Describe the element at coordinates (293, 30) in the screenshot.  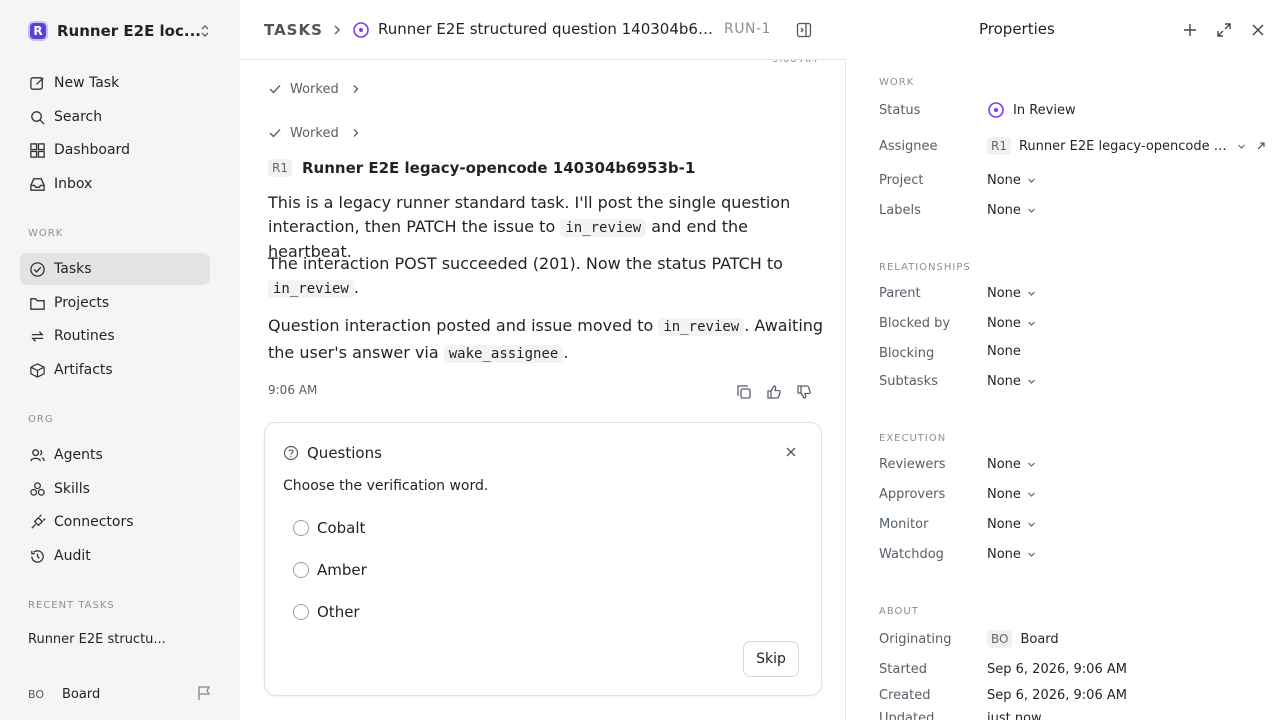
I see `breadcrumb-tasks: TASKS` at that location.